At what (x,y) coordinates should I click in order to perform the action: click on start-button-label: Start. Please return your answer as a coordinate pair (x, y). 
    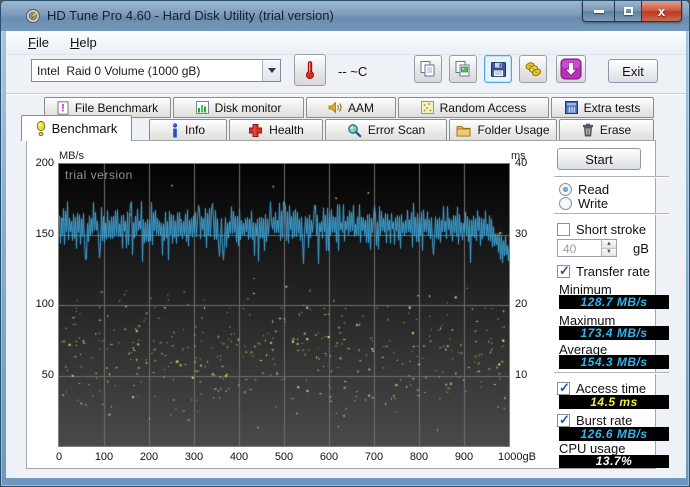
    Looking at the image, I should click on (599, 159).